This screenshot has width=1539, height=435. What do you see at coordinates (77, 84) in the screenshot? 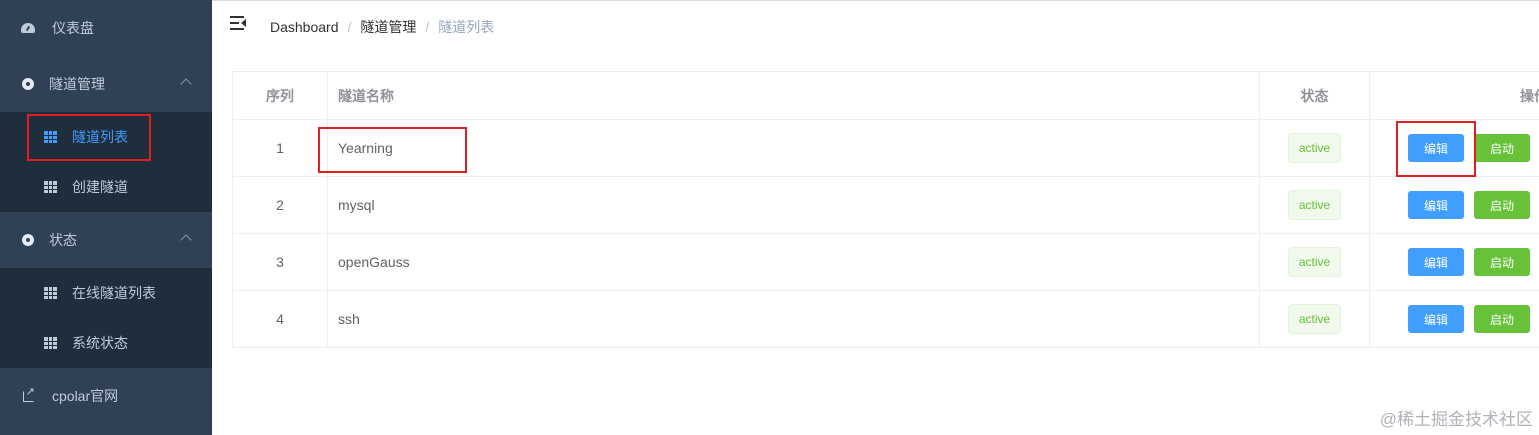
I see `menu-tunnel-management-label: 隧道管理` at bounding box center [77, 84].